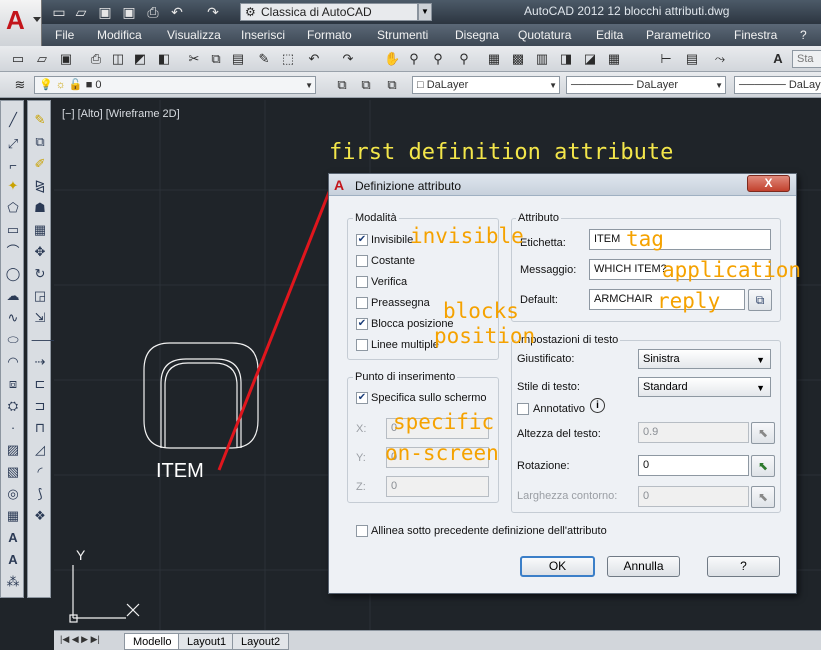 The height and width of the screenshot is (650, 821). Describe the element at coordinates (180, 471) in the screenshot. I see `attribute-item-text: ITEM` at that location.